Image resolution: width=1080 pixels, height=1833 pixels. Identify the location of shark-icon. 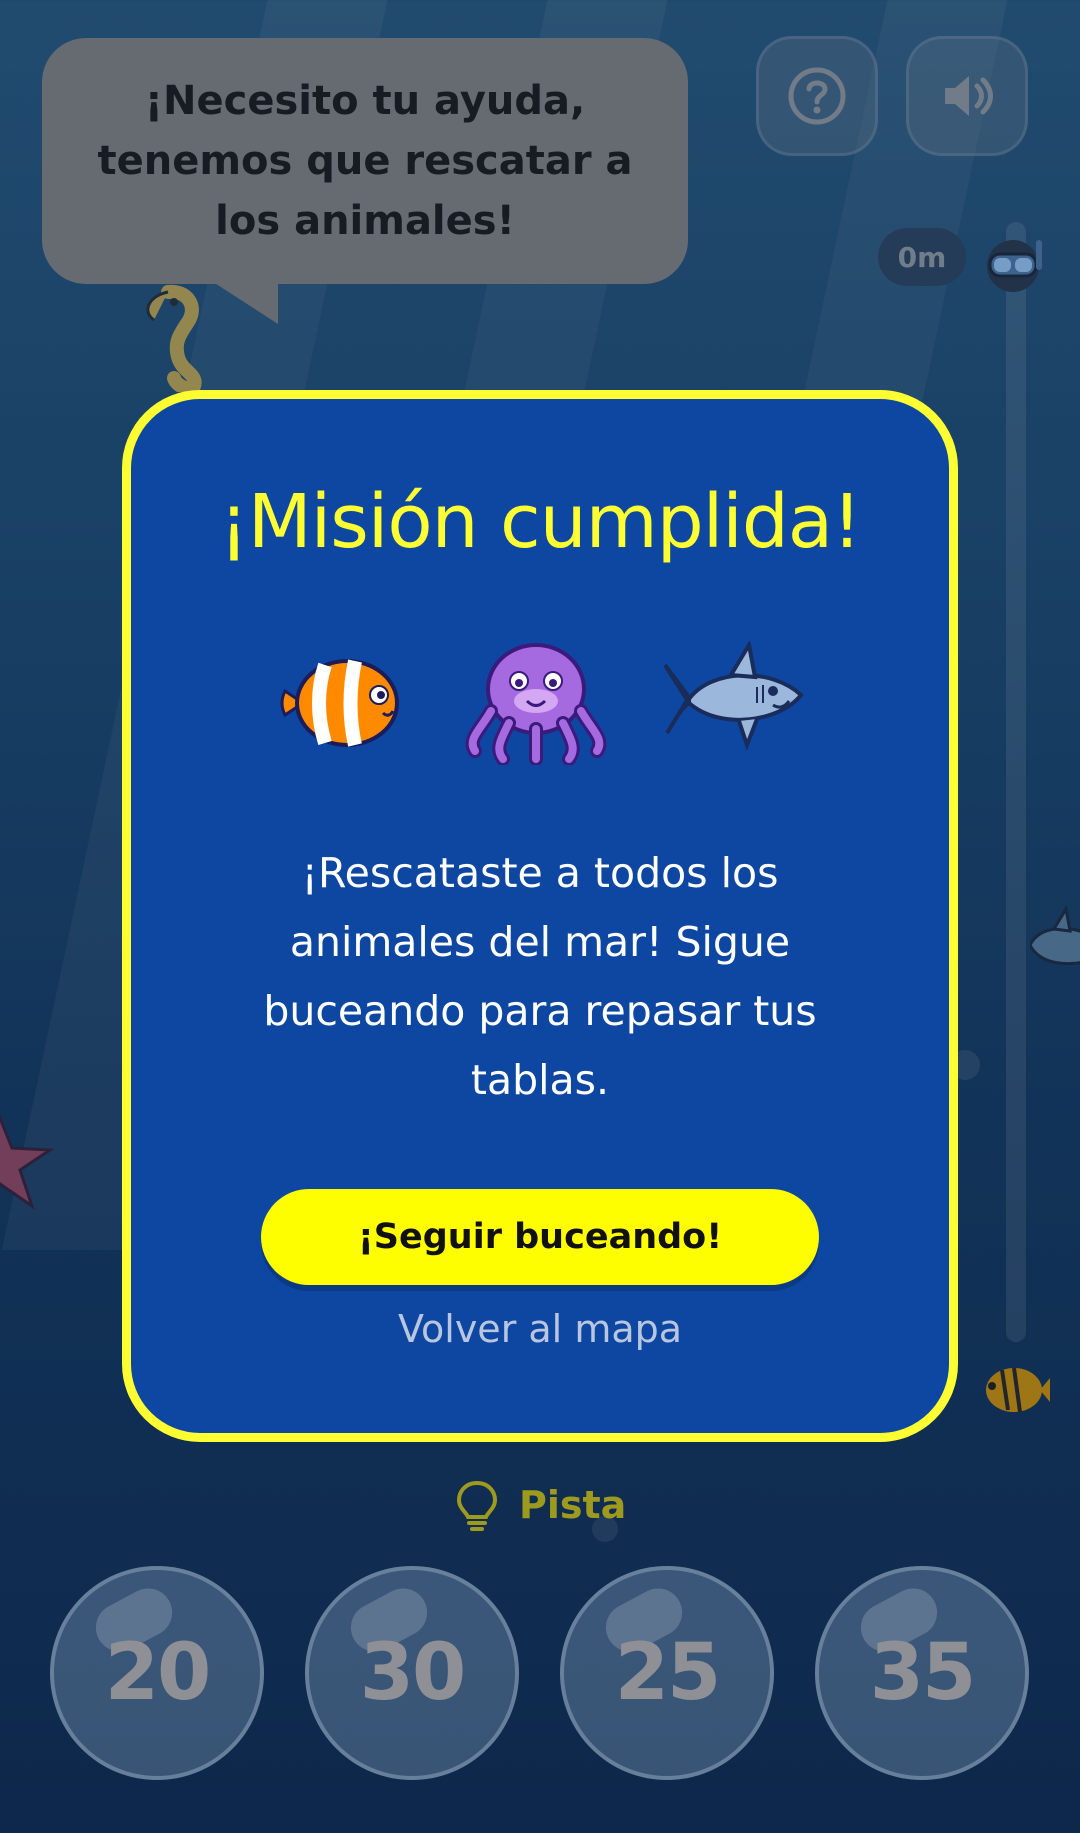
(733, 696).